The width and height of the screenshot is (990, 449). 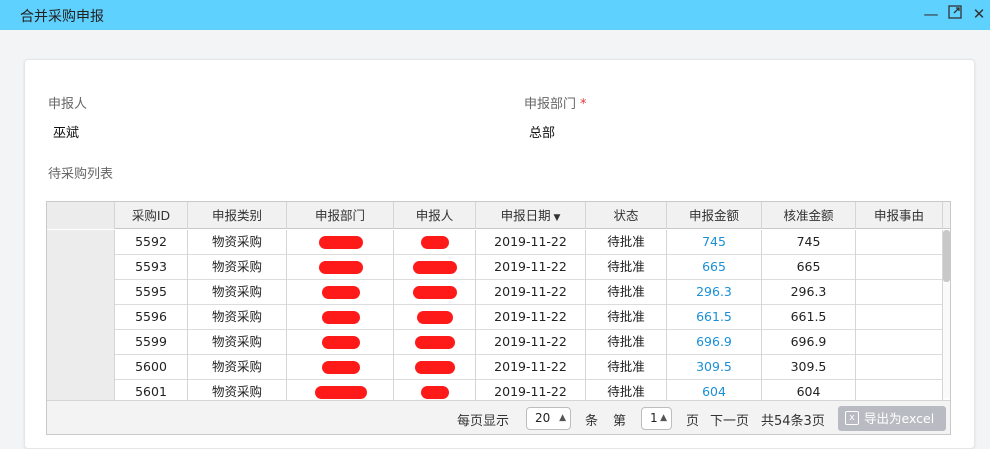 What do you see at coordinates (542, 133) in the screenshot?
I see `dept-value: 总部` at bounding box center [542, 133].